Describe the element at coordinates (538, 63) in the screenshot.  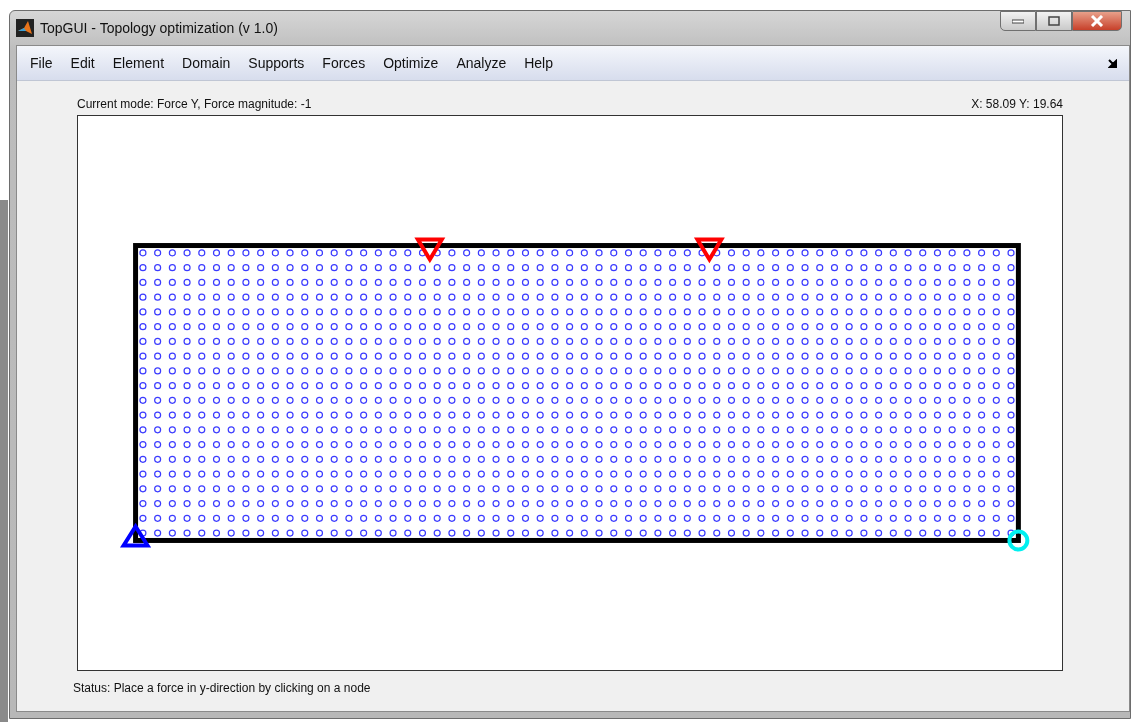
I see `menu-item: Help` at that location.